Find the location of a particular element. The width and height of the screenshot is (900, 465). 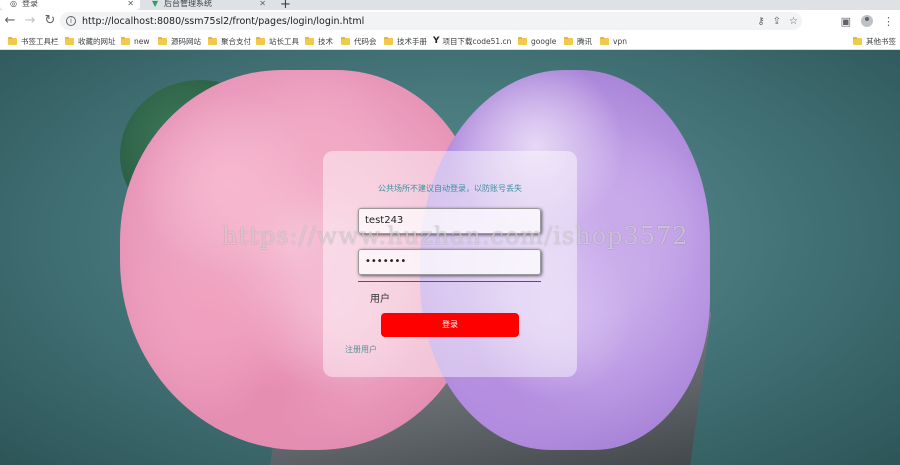

tab-title: 后台管理系统 is located at coordinates (188, 4).